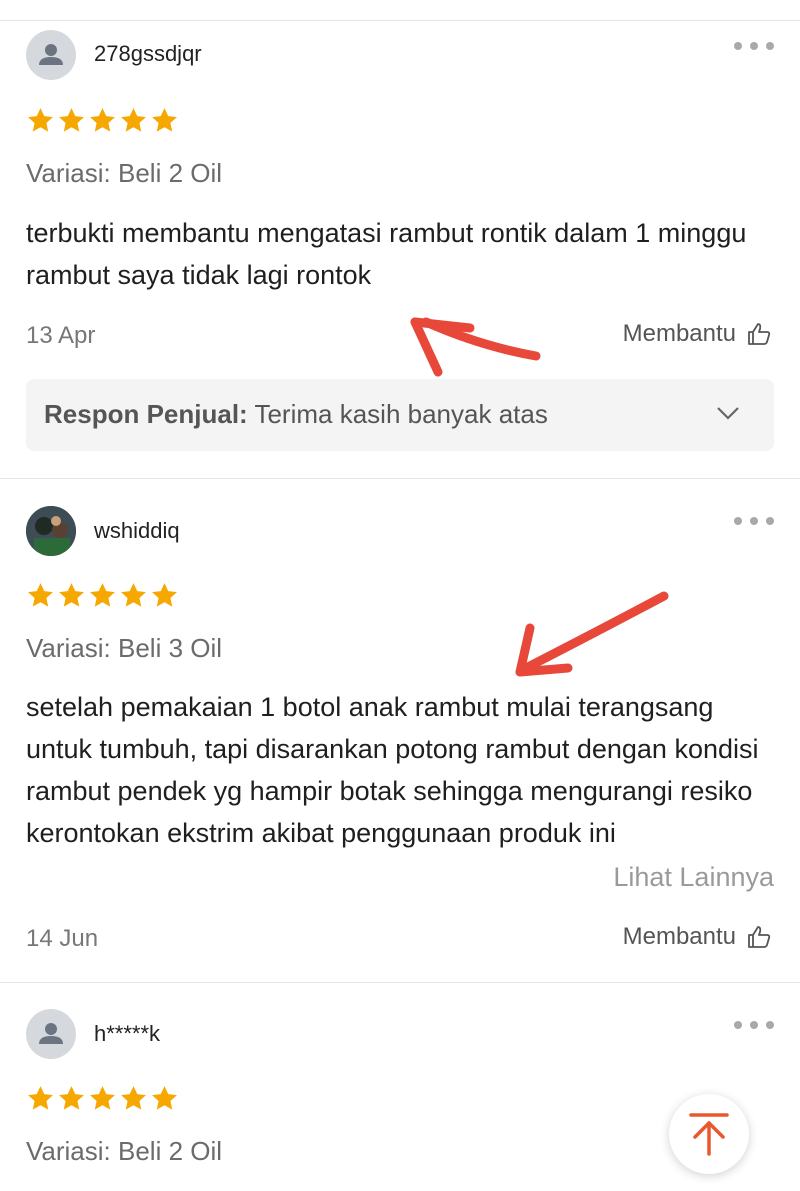 The width and height of the screenshot is (800, 1191). What do you see at coordinates (124, 648) in the screenshot?
I see `variation-label: Variasi: Beli 3 Oil` at bounding box center [124, 648].